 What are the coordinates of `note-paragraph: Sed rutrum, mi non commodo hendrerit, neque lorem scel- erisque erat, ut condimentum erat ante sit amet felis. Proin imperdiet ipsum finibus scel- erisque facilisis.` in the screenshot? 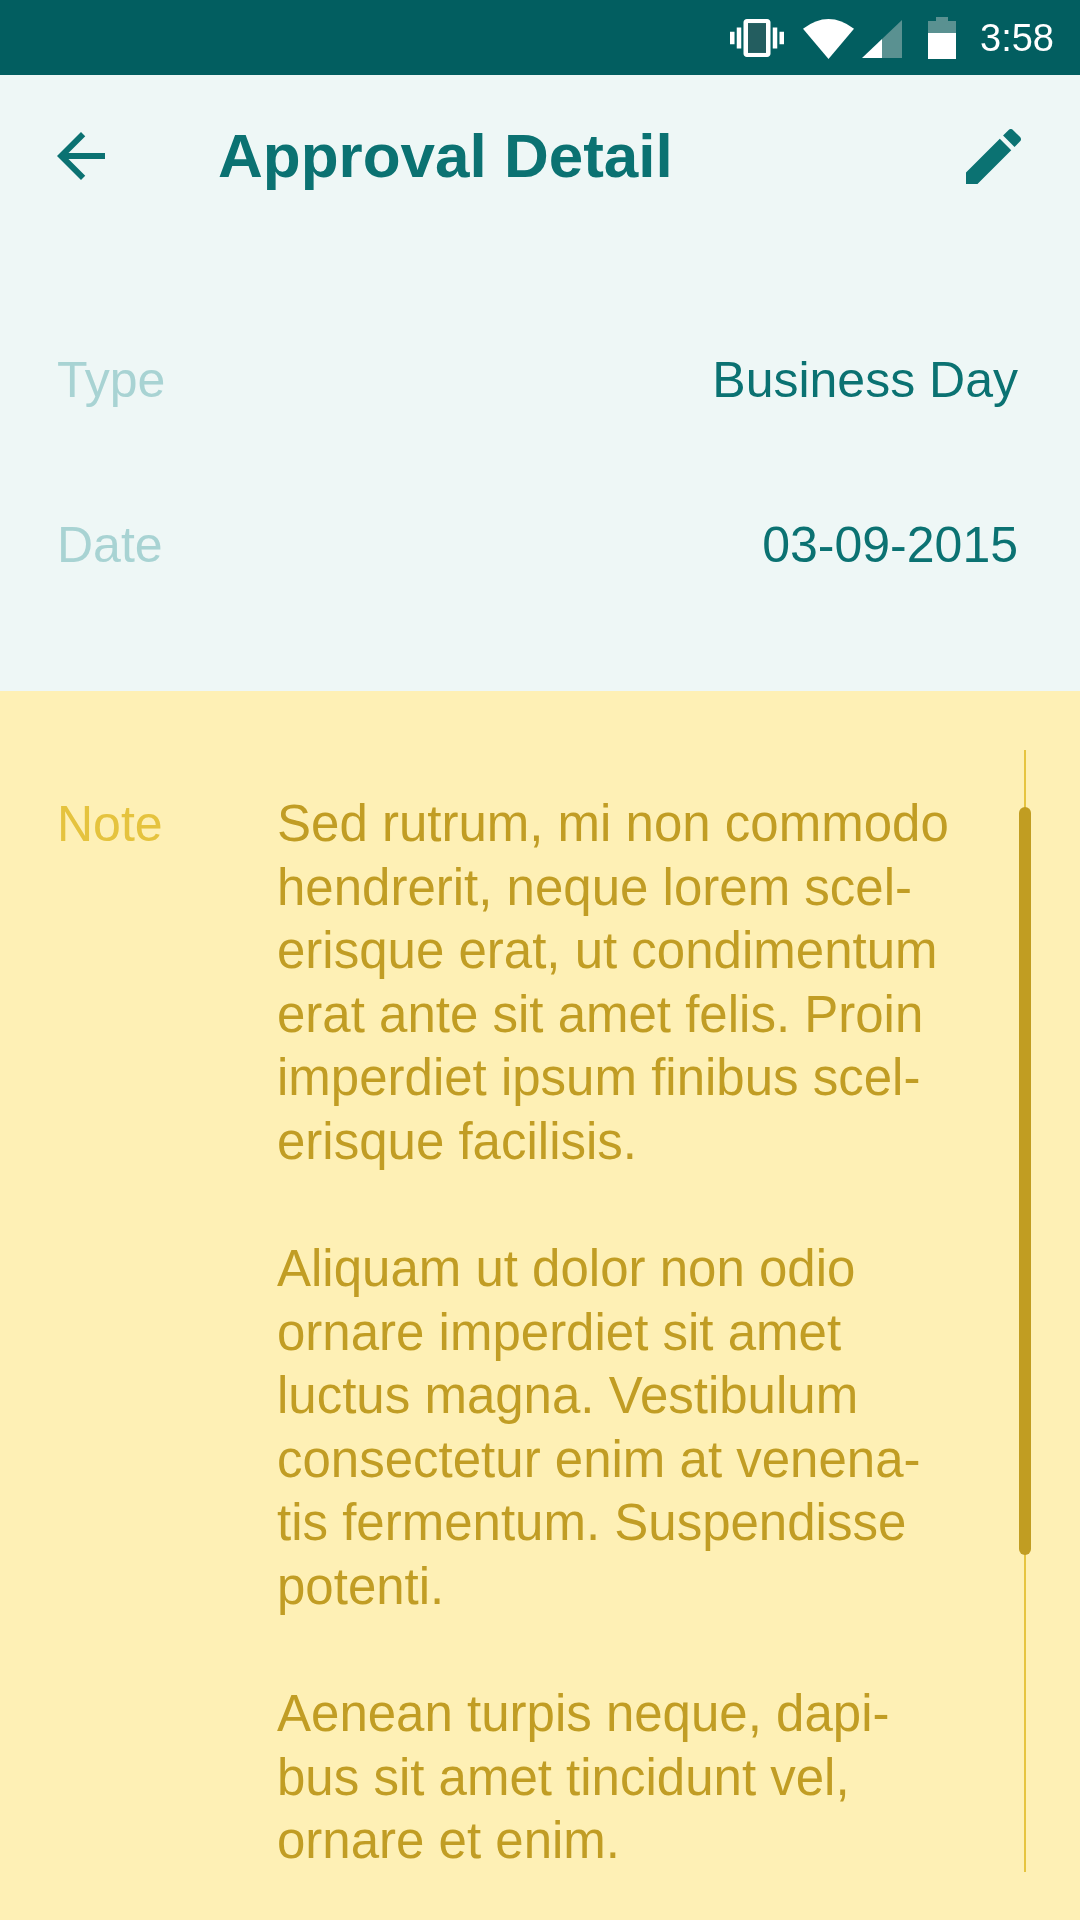 It's located at (613, 983).